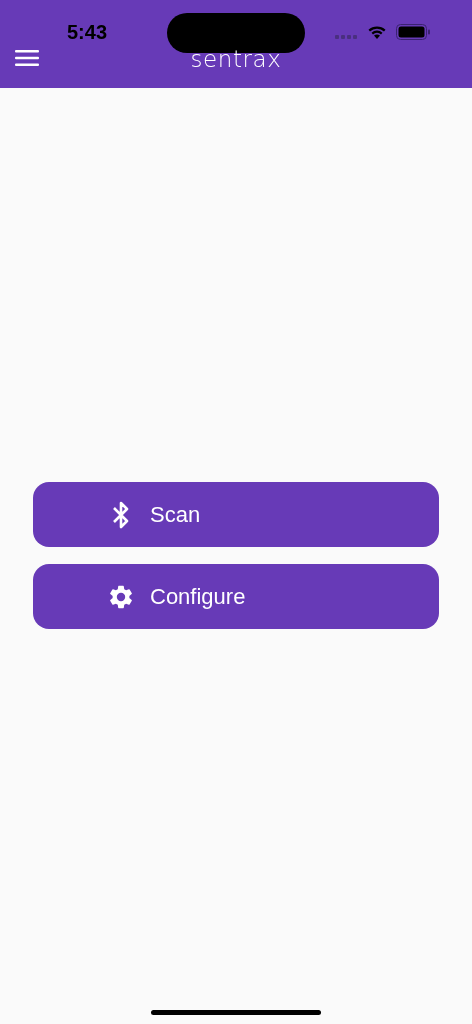 The image size is (472, 1024). Describe the element at coordinates (236, 596) in the screenshot. I see `action-button: Configure` at that location.